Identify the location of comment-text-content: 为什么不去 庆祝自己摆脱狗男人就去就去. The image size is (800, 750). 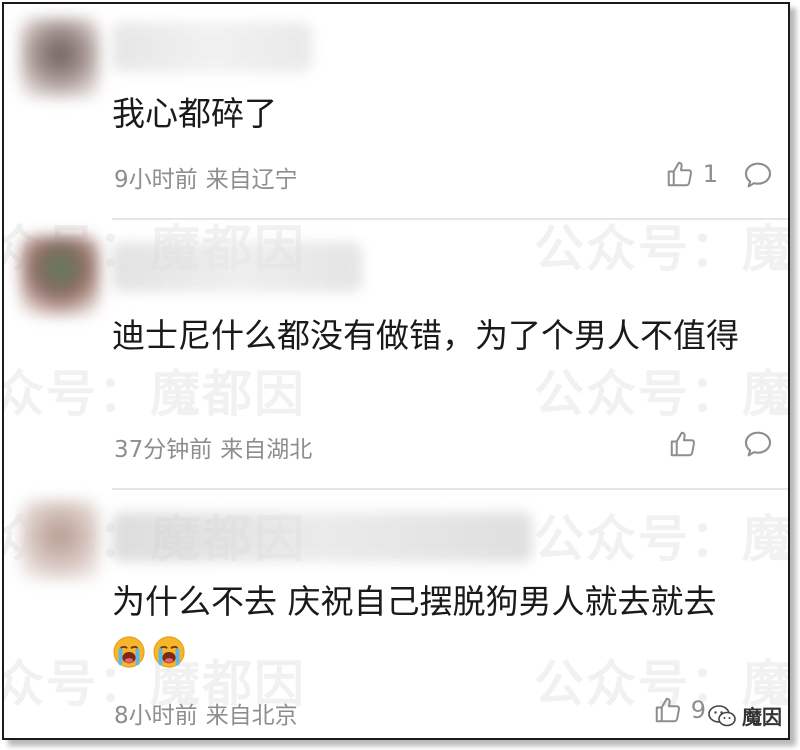
(414, 601).